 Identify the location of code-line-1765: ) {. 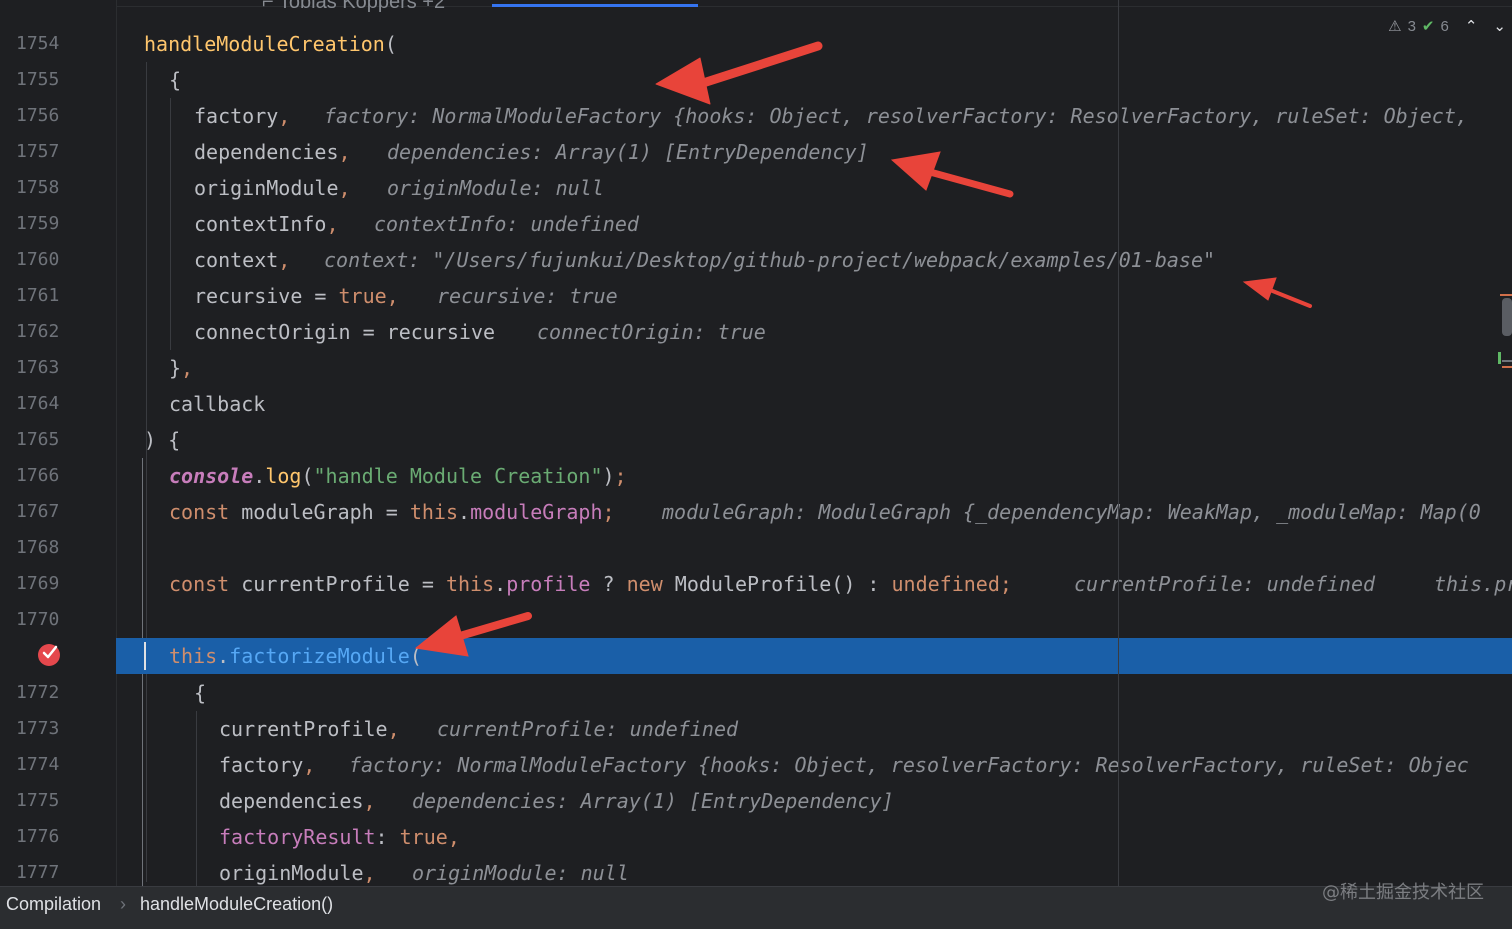
(814, 440).